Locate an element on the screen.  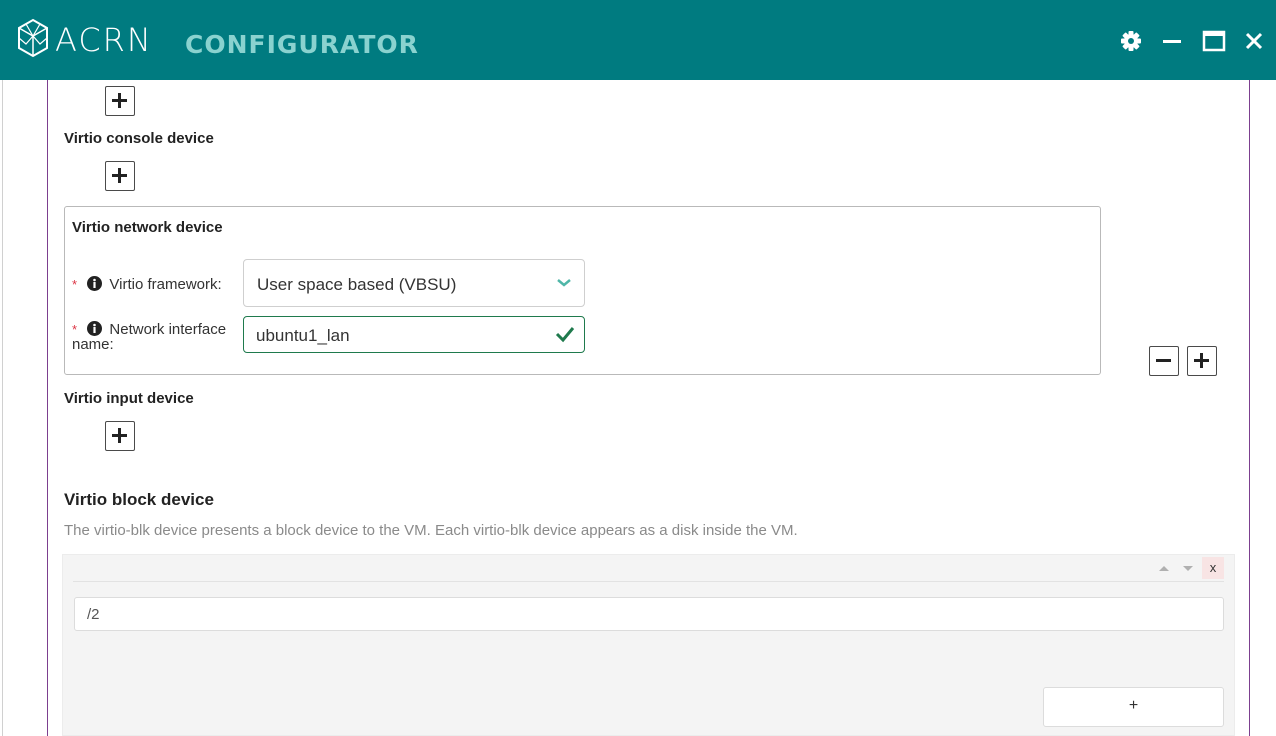
add-block-item-button: + is located at coordinates (1133, 707).